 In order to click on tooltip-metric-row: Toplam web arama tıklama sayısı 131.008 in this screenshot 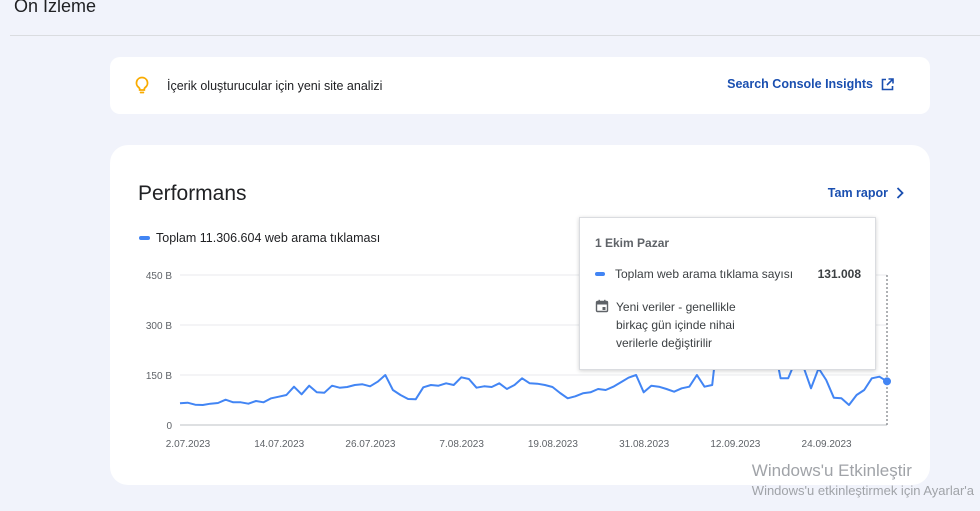, I will do `click(728, 274)`.